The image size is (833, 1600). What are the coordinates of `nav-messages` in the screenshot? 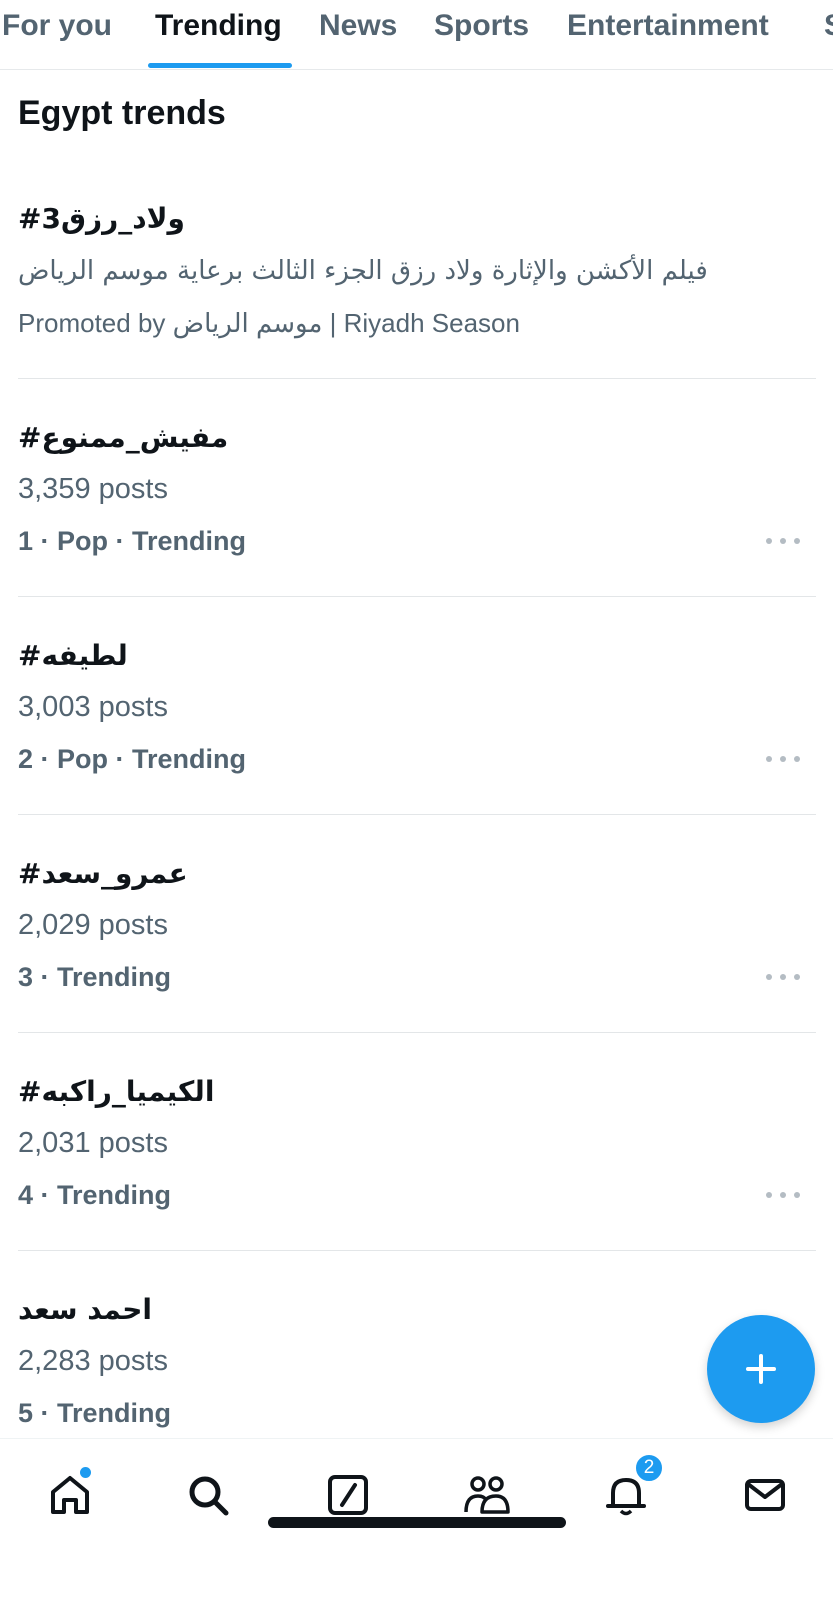 It's located at (765, 1495).